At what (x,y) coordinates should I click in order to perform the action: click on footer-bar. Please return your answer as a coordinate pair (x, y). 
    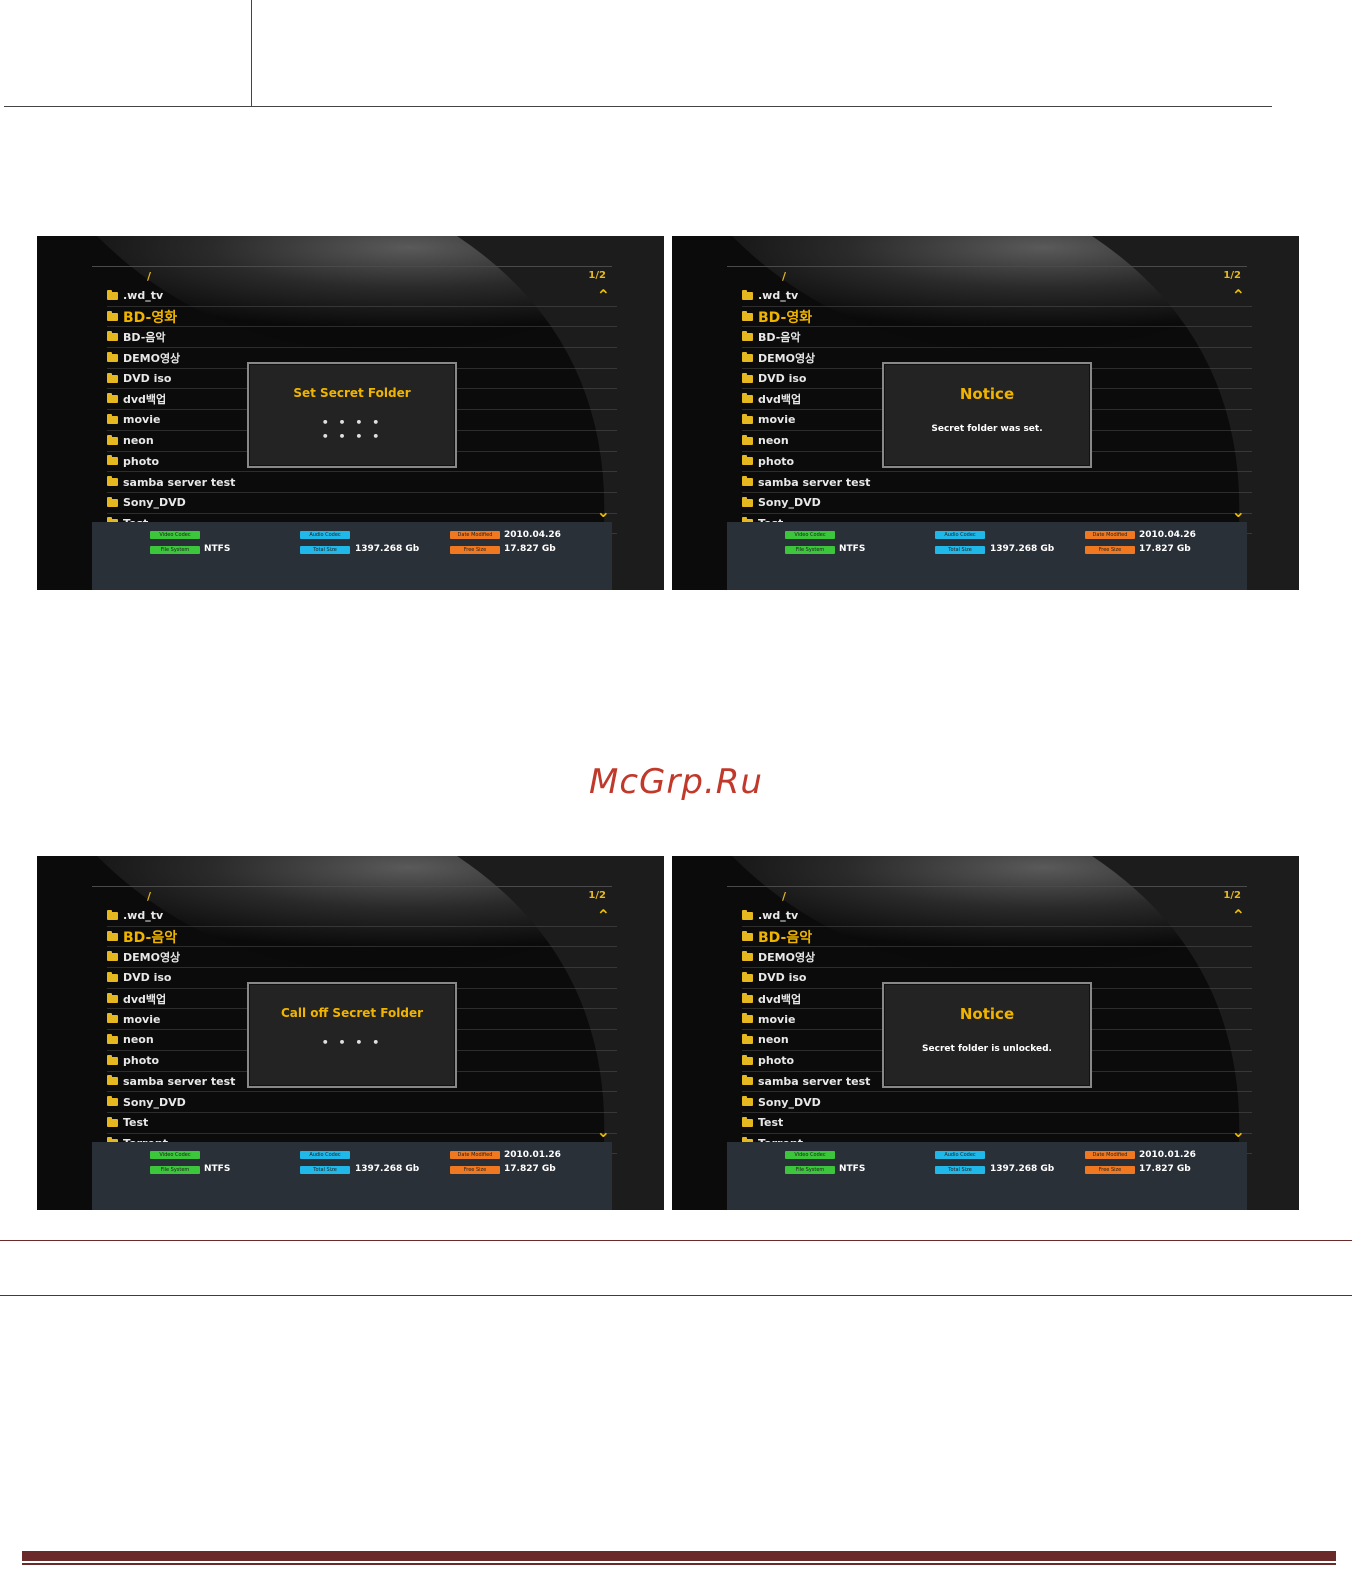
    Looking at the image, I should click on (679, 1556).